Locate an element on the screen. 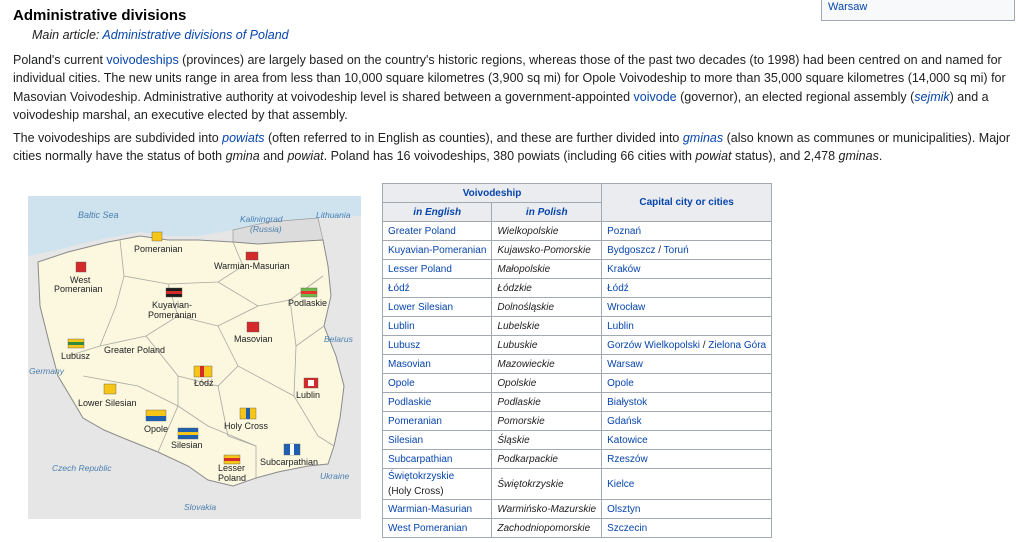 The width and height of the screenshot is (1024, 542). cell-capital: Warsaw is located at coordinates (687, 364).